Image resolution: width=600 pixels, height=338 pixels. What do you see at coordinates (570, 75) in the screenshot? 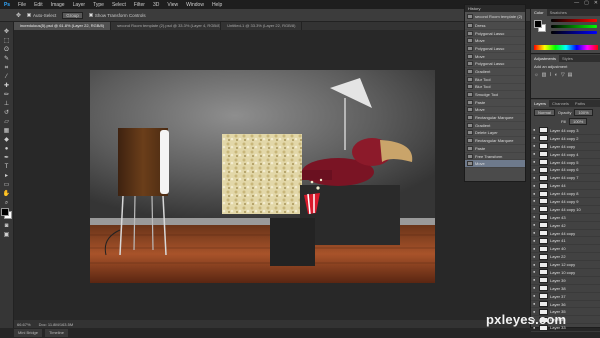
I see `hue-saturation-icon: ▤` at bounding box center [570, 75].